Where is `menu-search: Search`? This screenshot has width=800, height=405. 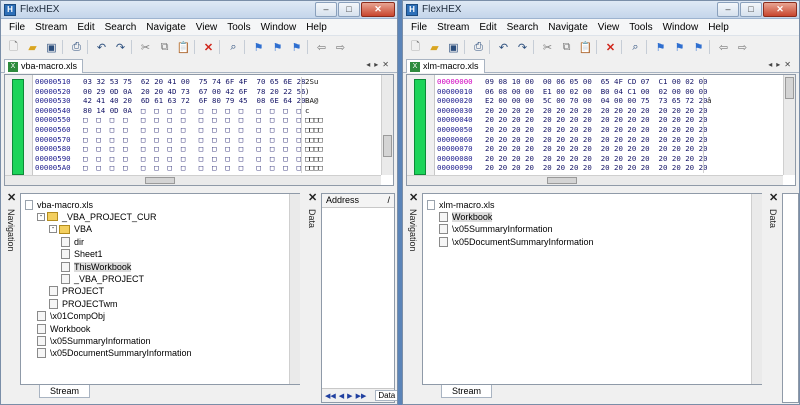 menu-search: Search is located at coordinates (121, 27).